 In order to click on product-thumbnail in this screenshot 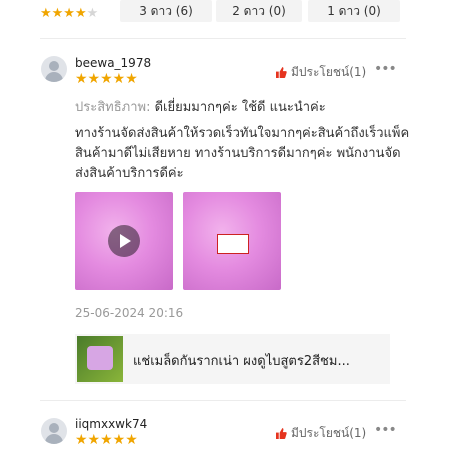, I will do `click(100, 359)`.